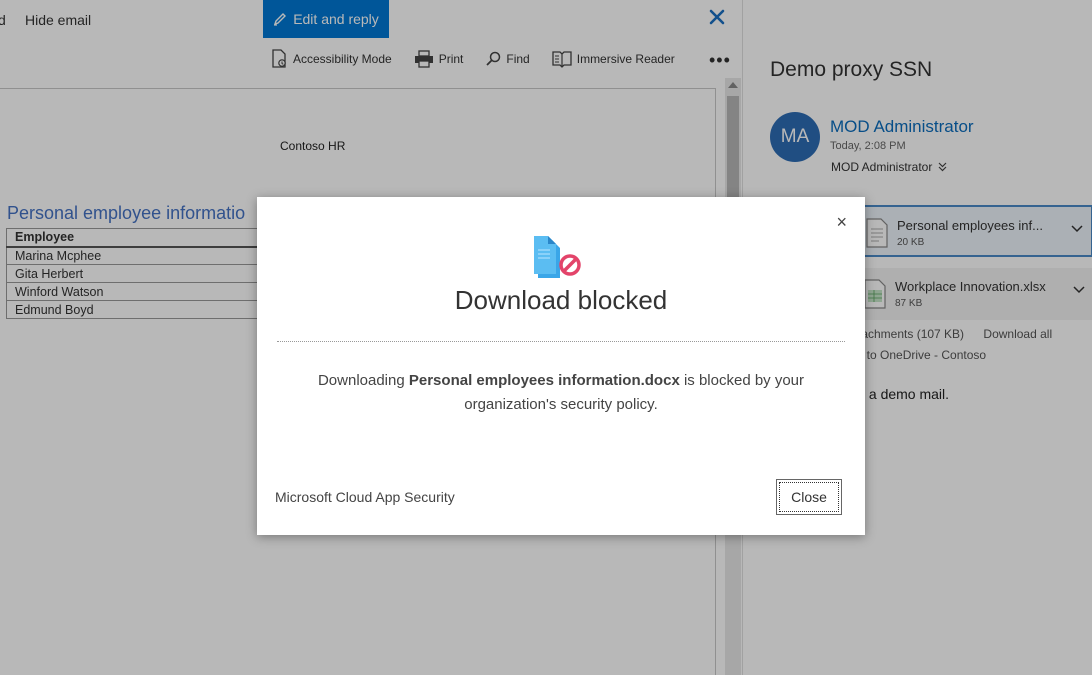  I want to click on dialog-footer-brand: Microsoft Cloud App Security, so click(365, 497).